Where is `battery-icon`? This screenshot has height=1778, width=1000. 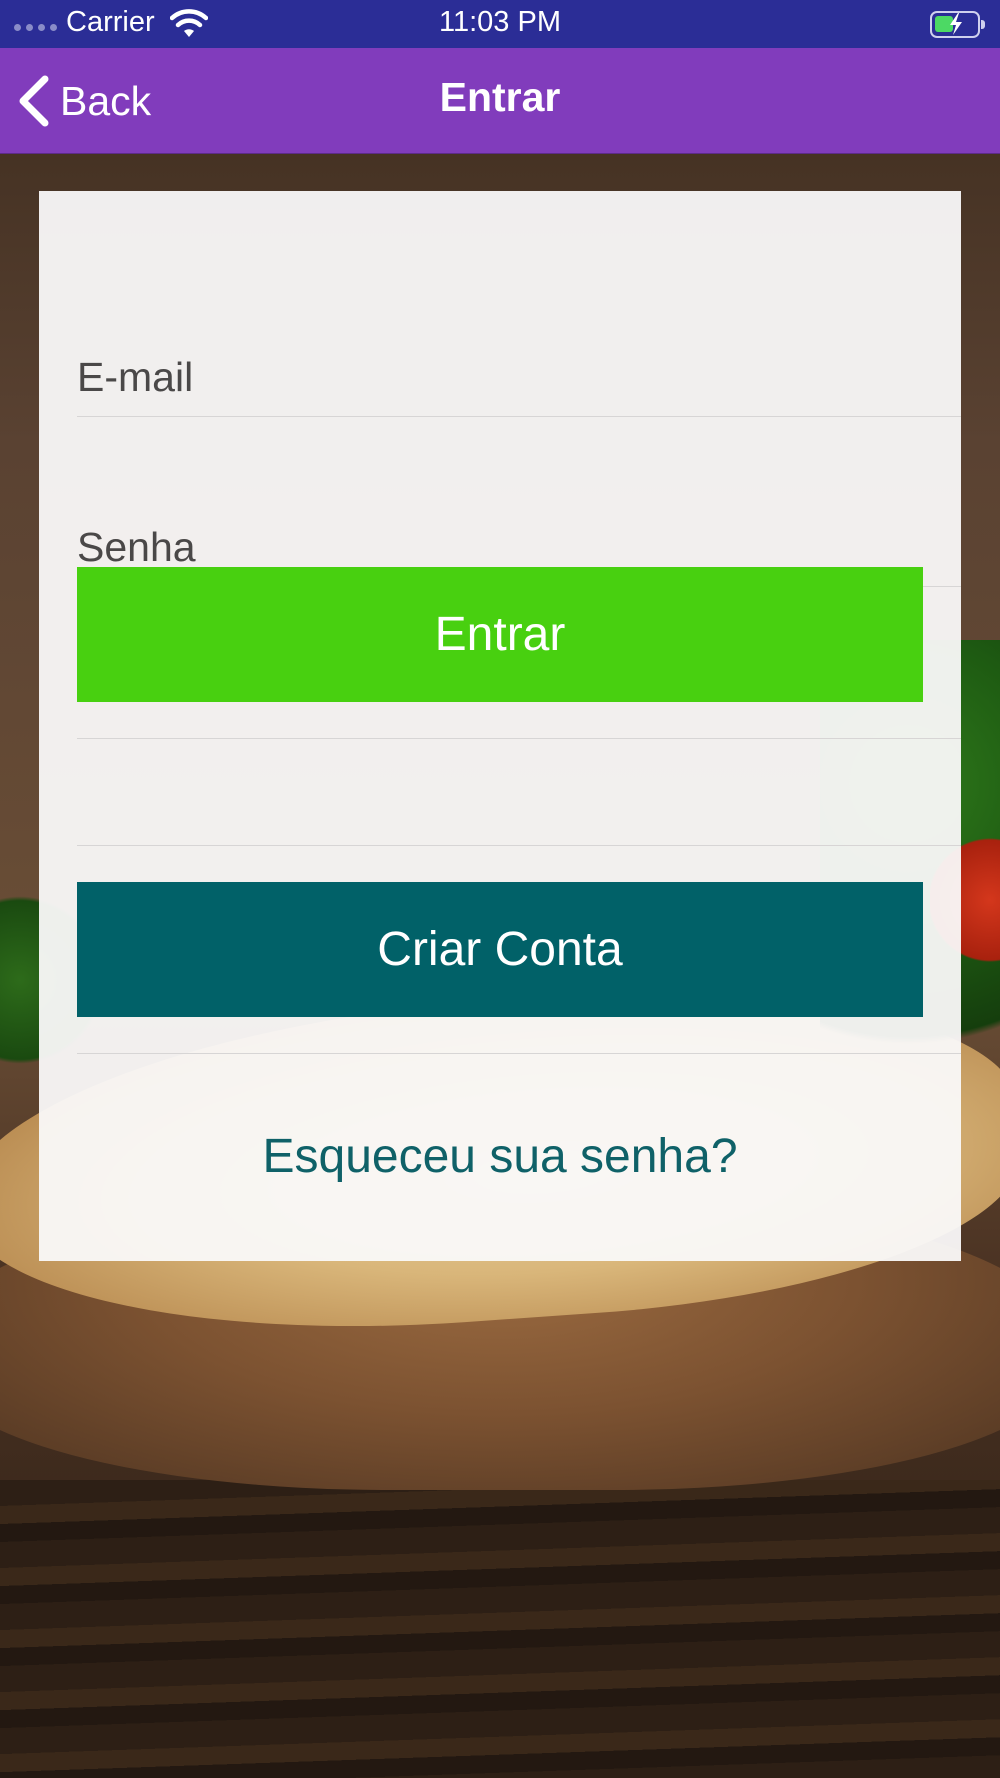
battery-icon is located at coordinates (957, 24).